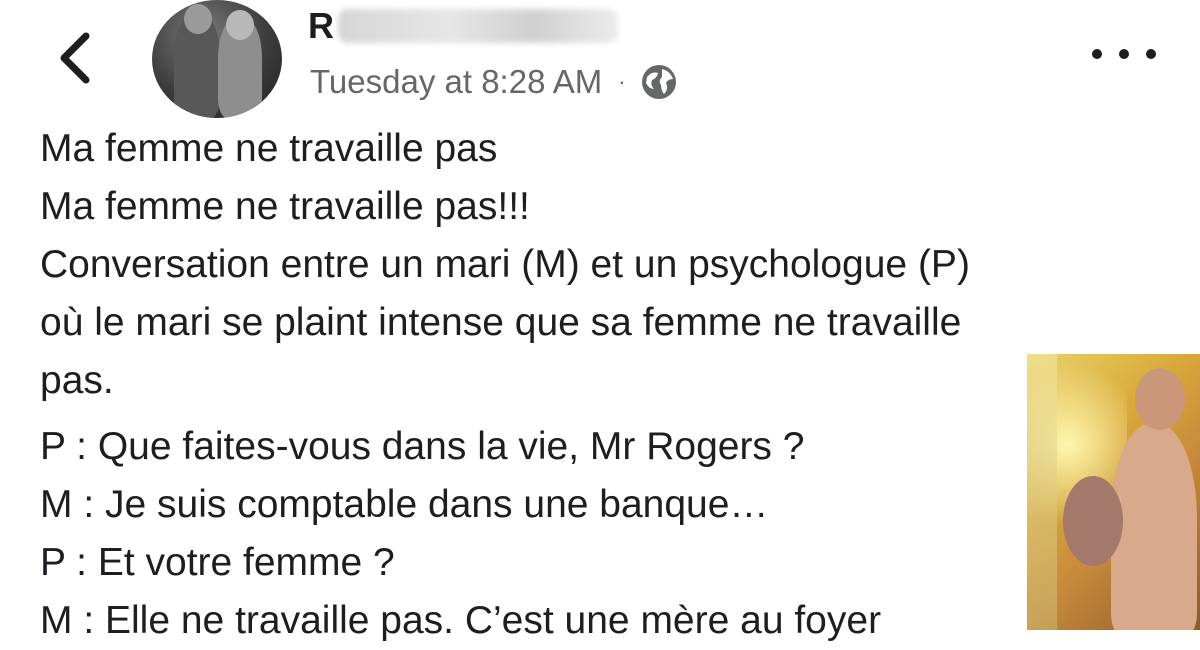  What do you see at coordinates (456, 82) in the screenshot?
I see `post-timestamp: Tuesday at 8:28 AM` at bounding box center [456, 82].